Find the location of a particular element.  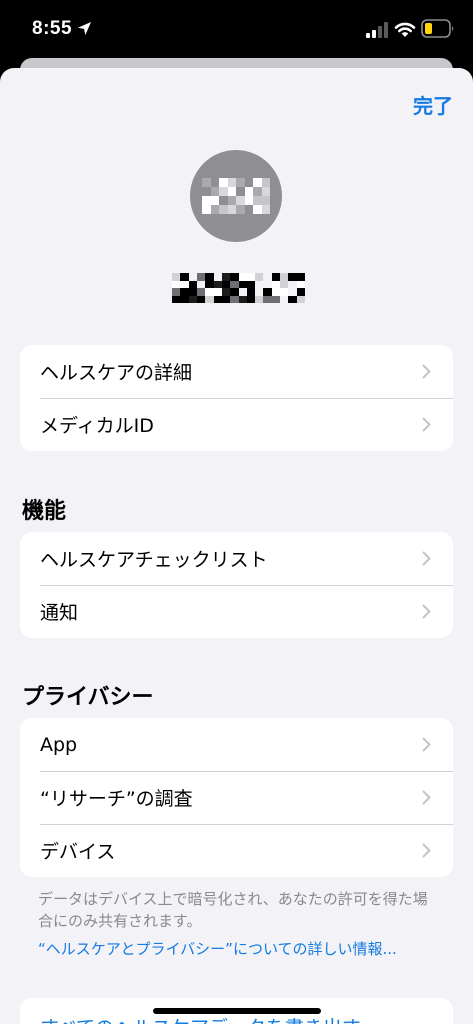

health-checklist-row: ヘルスケアチェックリスト is located at coordinates (236, 558).